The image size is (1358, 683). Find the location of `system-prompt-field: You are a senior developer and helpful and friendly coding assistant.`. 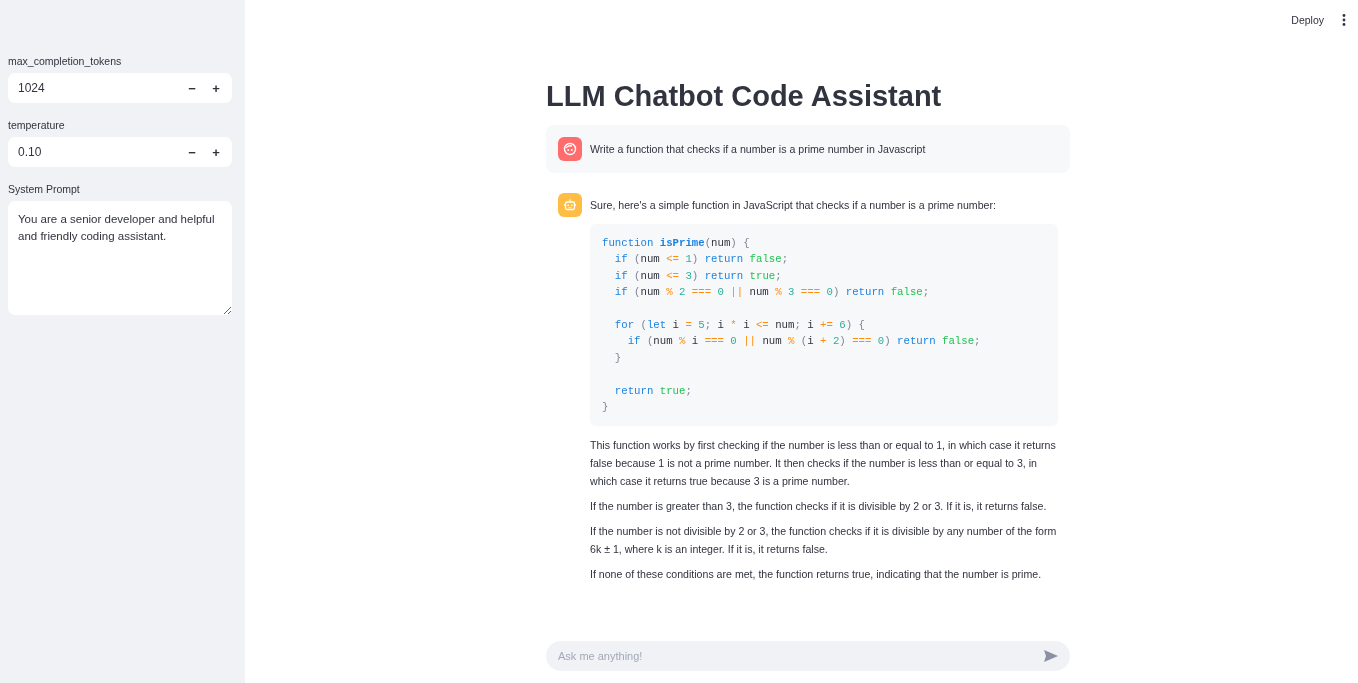

system-prompt-field: You are a senior developer and helpful and friendly coding assistant. is located at coordinates (120, 258).